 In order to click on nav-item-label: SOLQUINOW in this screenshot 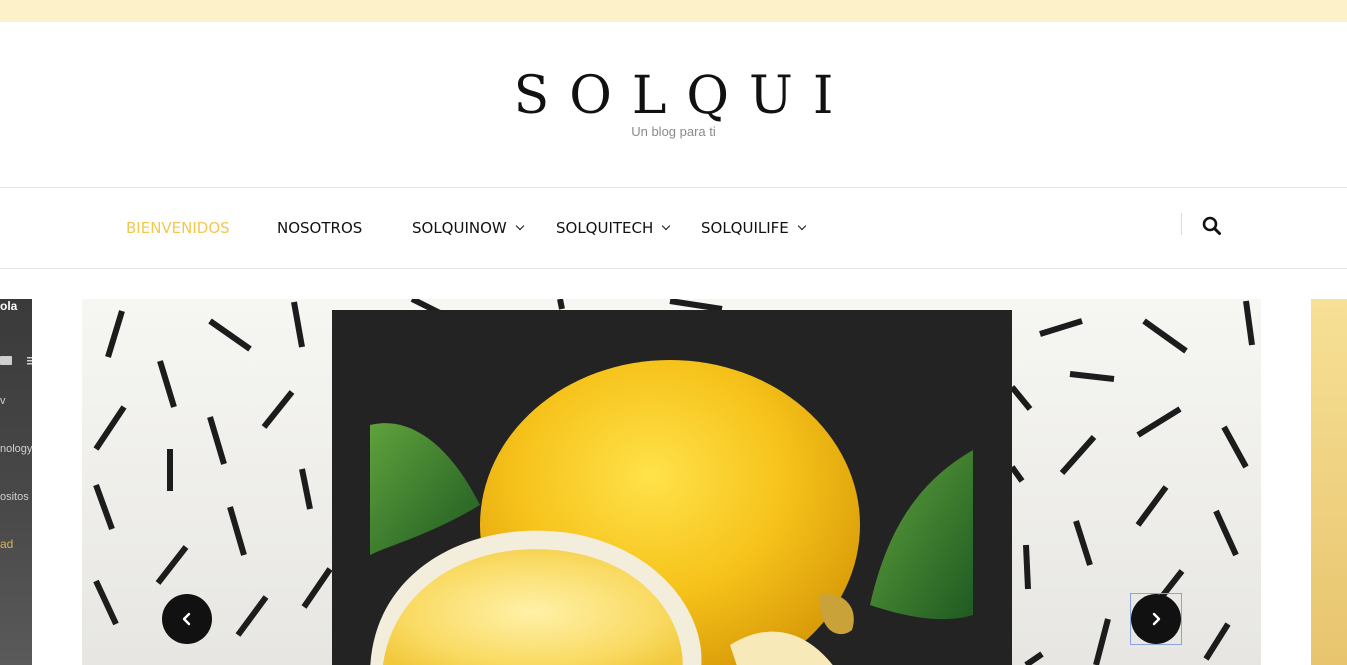, I will do `click(459, 228)`.